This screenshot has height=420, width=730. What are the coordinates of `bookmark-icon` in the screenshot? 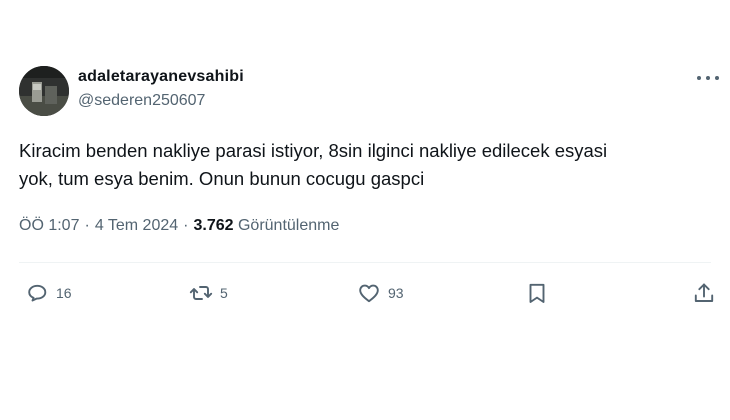 It's located at (537, 293).